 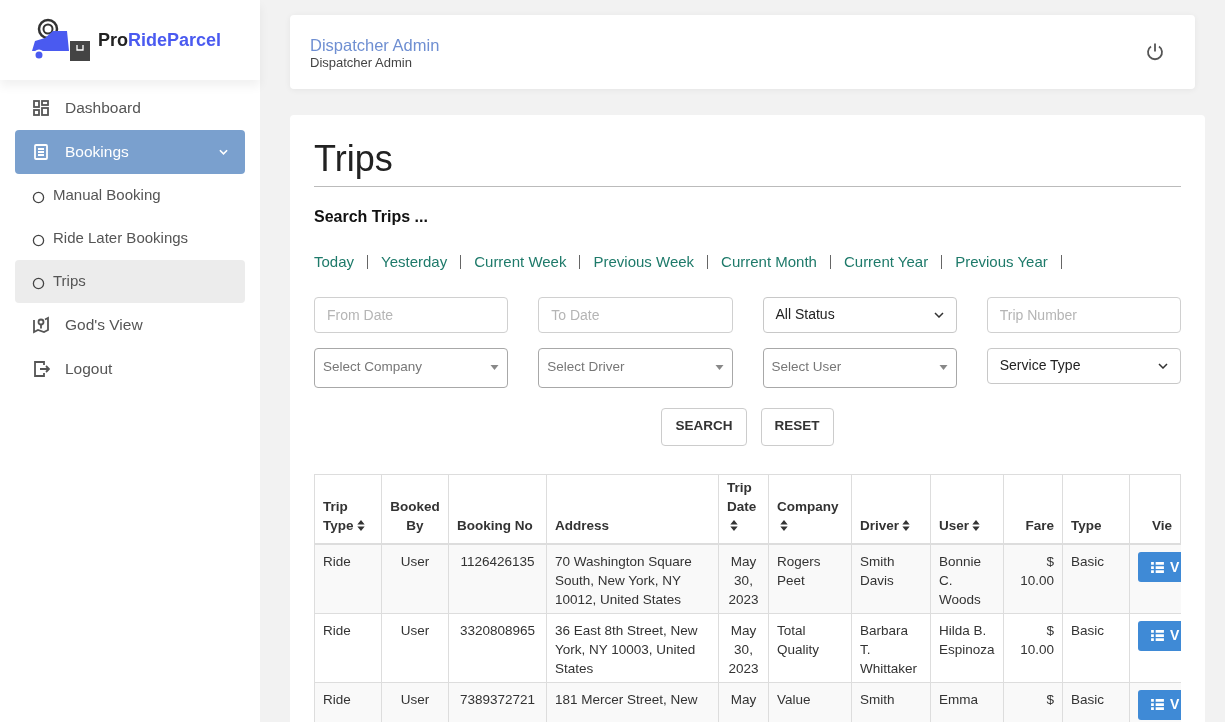 What do you see at coordinates (886, 262) in the screenshot?
I see `date-filter-link: Current Year` at bounding box center [886, 262].